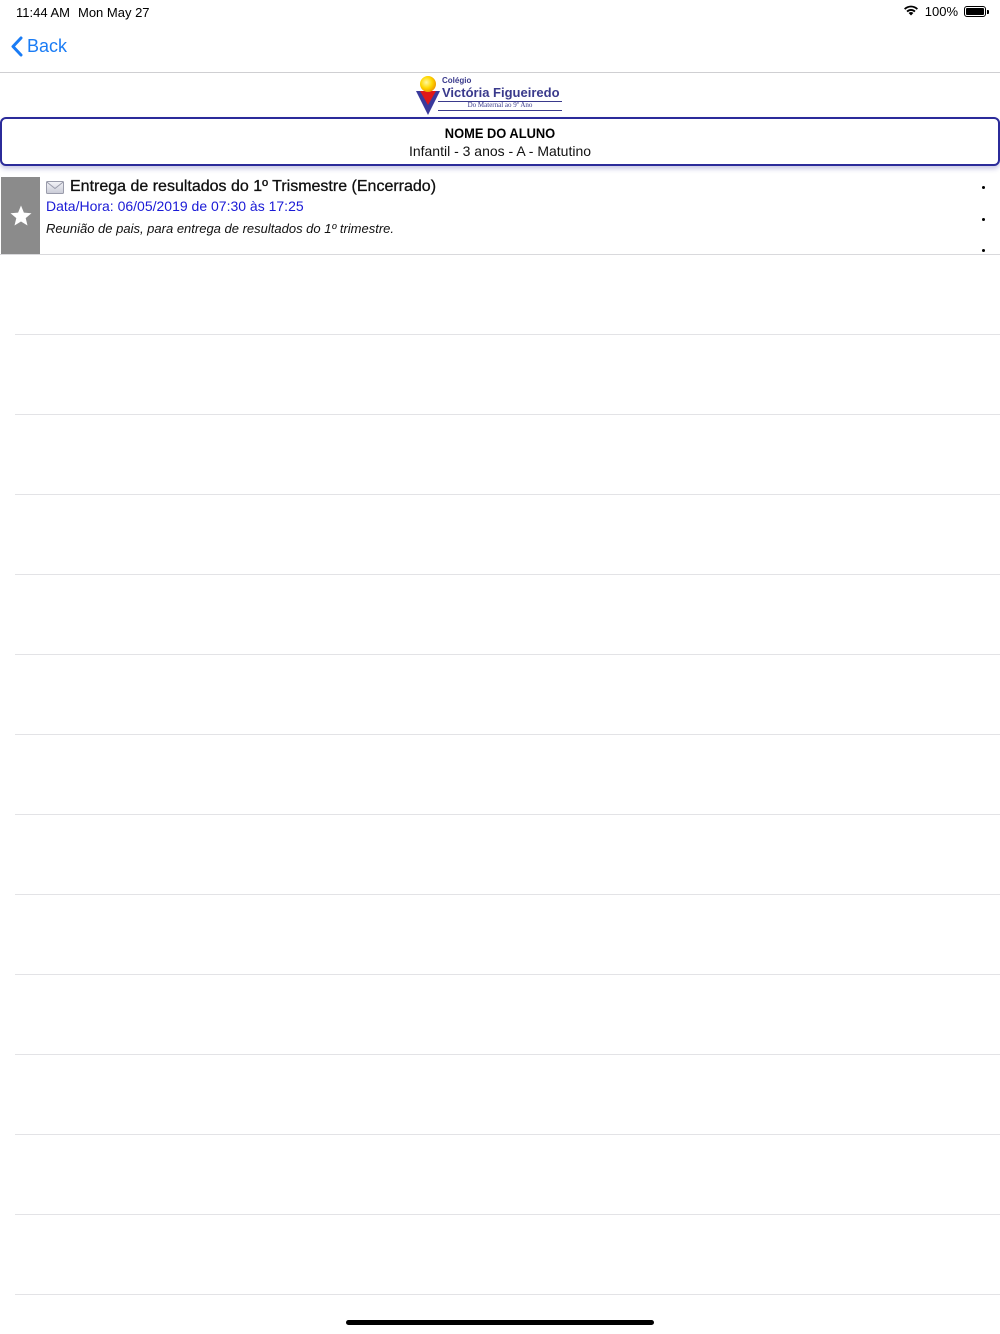 The height and width of the screenshot is (1334, 1000). Describe the element at coordinates (43, 12) in the screenshot. I see `status-time: 11:44 AM` at that location.